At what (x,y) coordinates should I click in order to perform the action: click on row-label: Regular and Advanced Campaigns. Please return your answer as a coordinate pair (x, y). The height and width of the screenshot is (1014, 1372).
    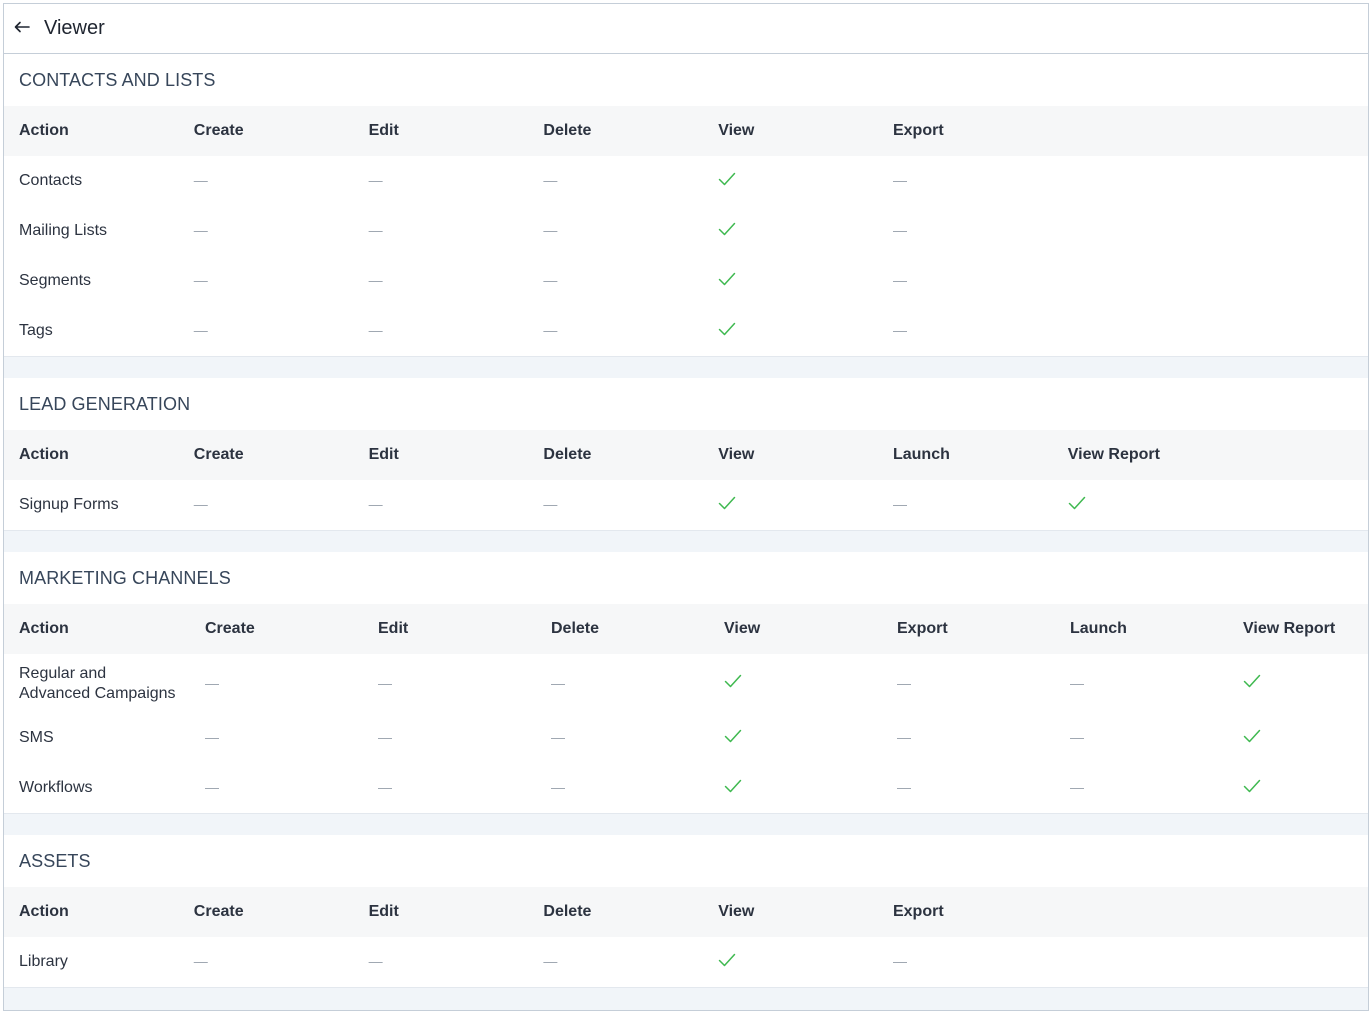
    Looking at the image, I should click on (97, 683).